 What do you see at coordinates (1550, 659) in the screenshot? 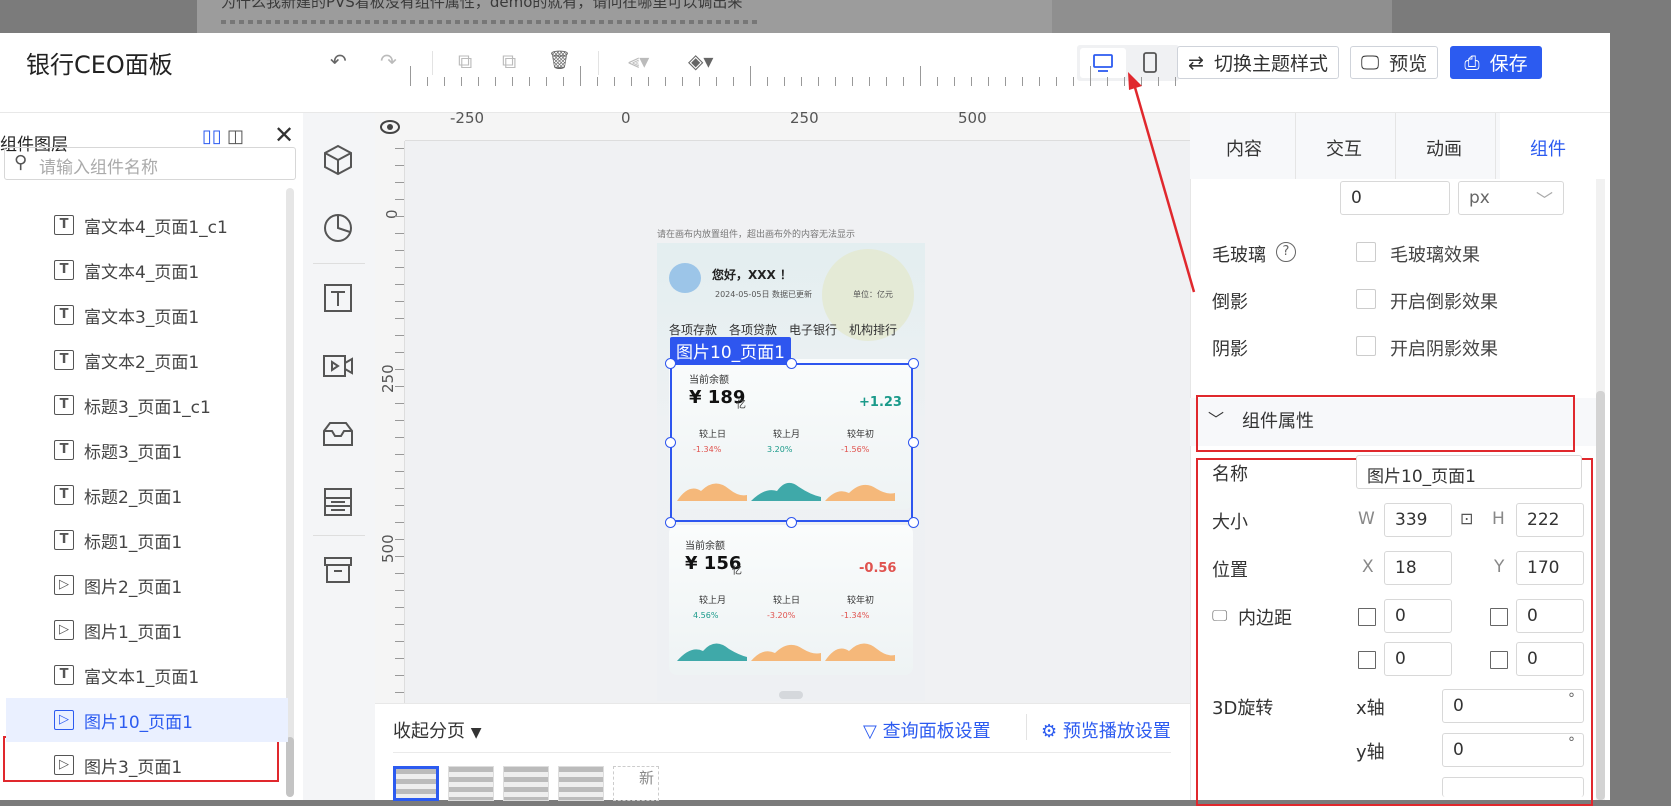
I see `padding-right-input: 0` at bounding box center [1550, 659].